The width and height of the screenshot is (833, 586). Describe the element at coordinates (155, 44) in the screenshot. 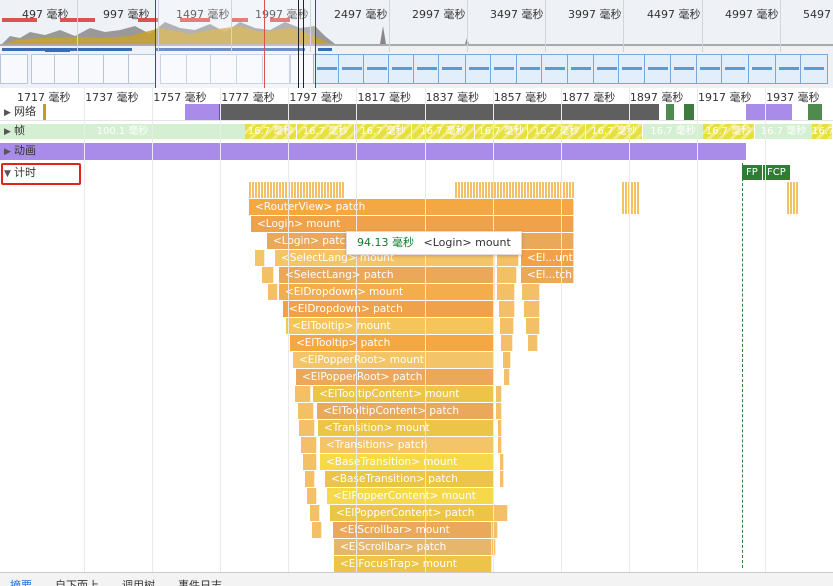

I see `selection-left-handle` at that location.